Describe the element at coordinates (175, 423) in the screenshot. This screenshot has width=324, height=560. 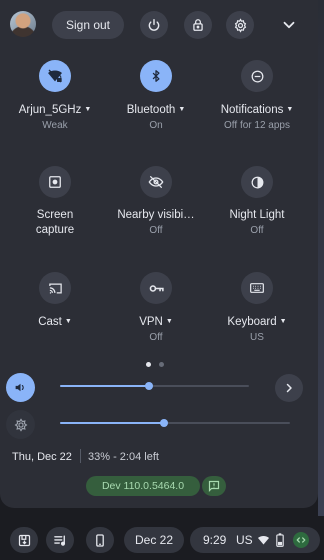
I see `brightness-slider` at that location.